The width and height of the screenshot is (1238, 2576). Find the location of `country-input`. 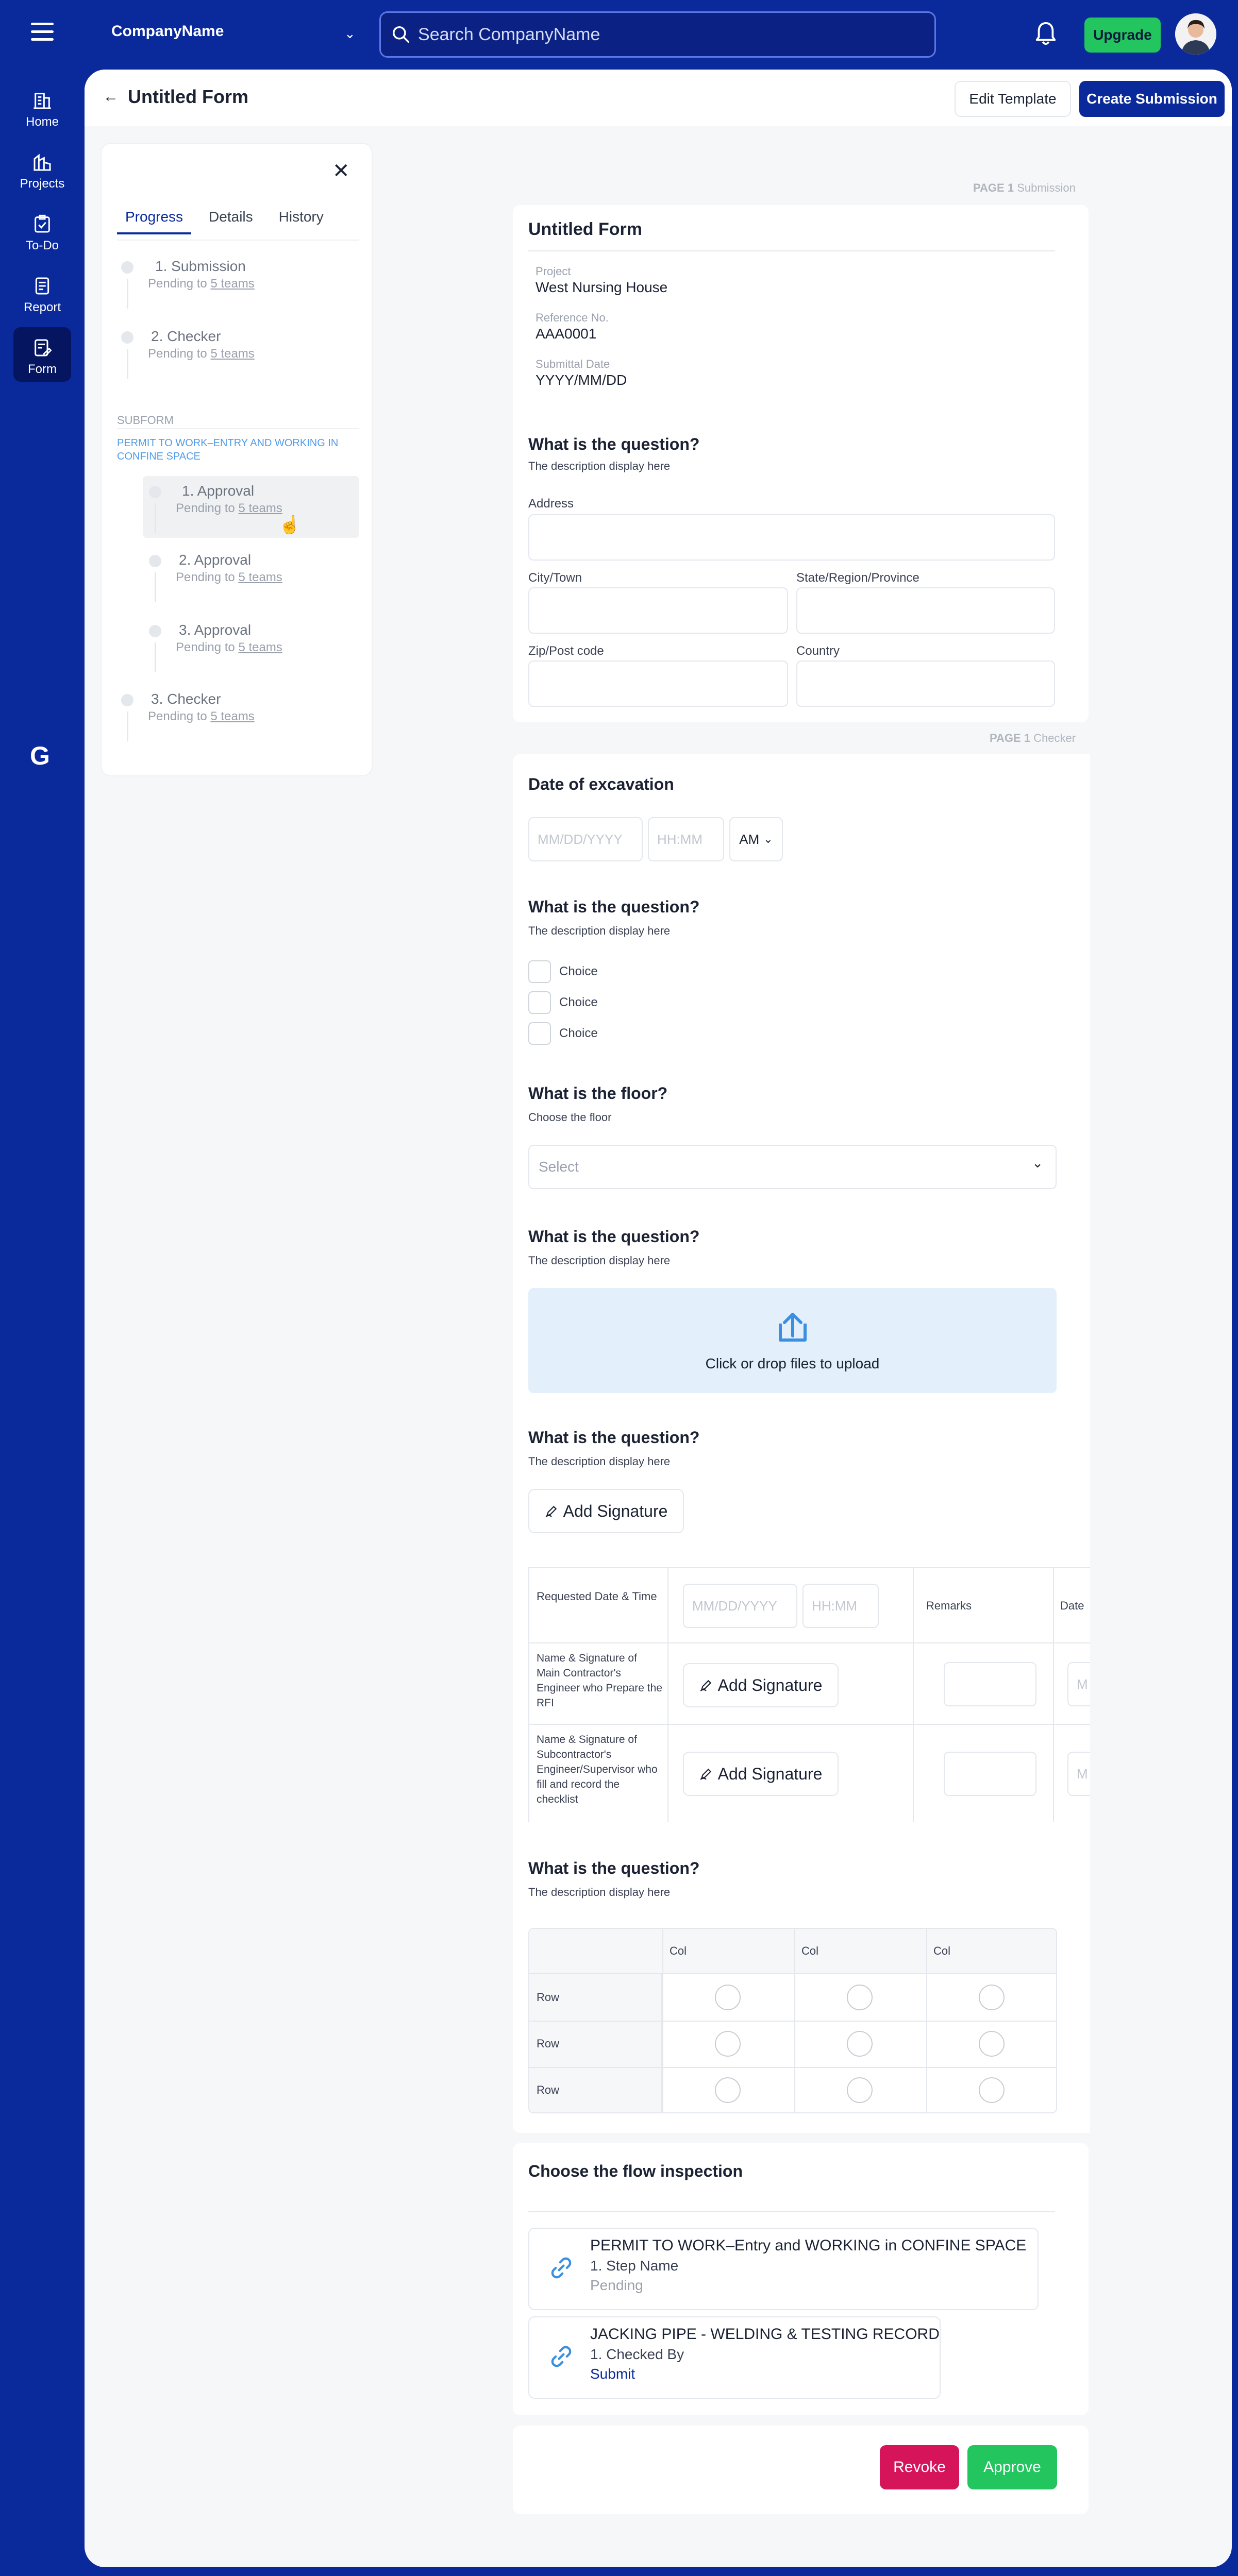

country-input is located at coordinates (925, 684).